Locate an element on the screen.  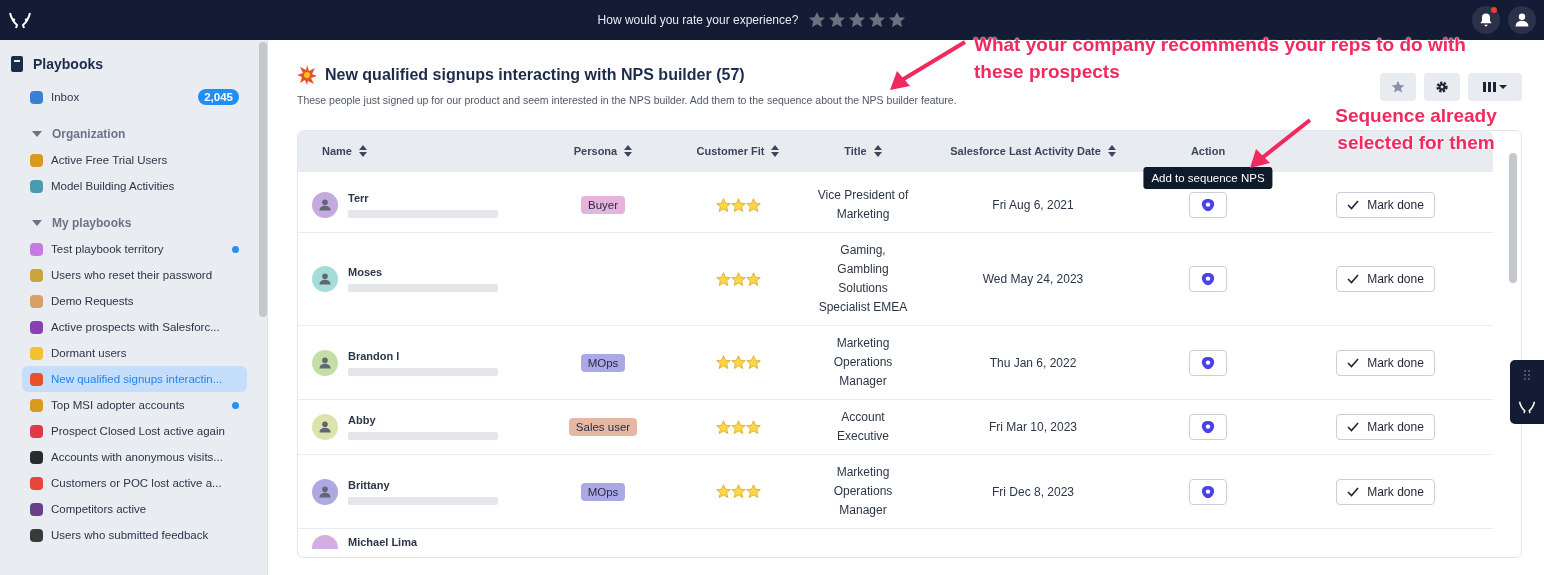
drag-handle-icon is located at coordinates (1527, 375).